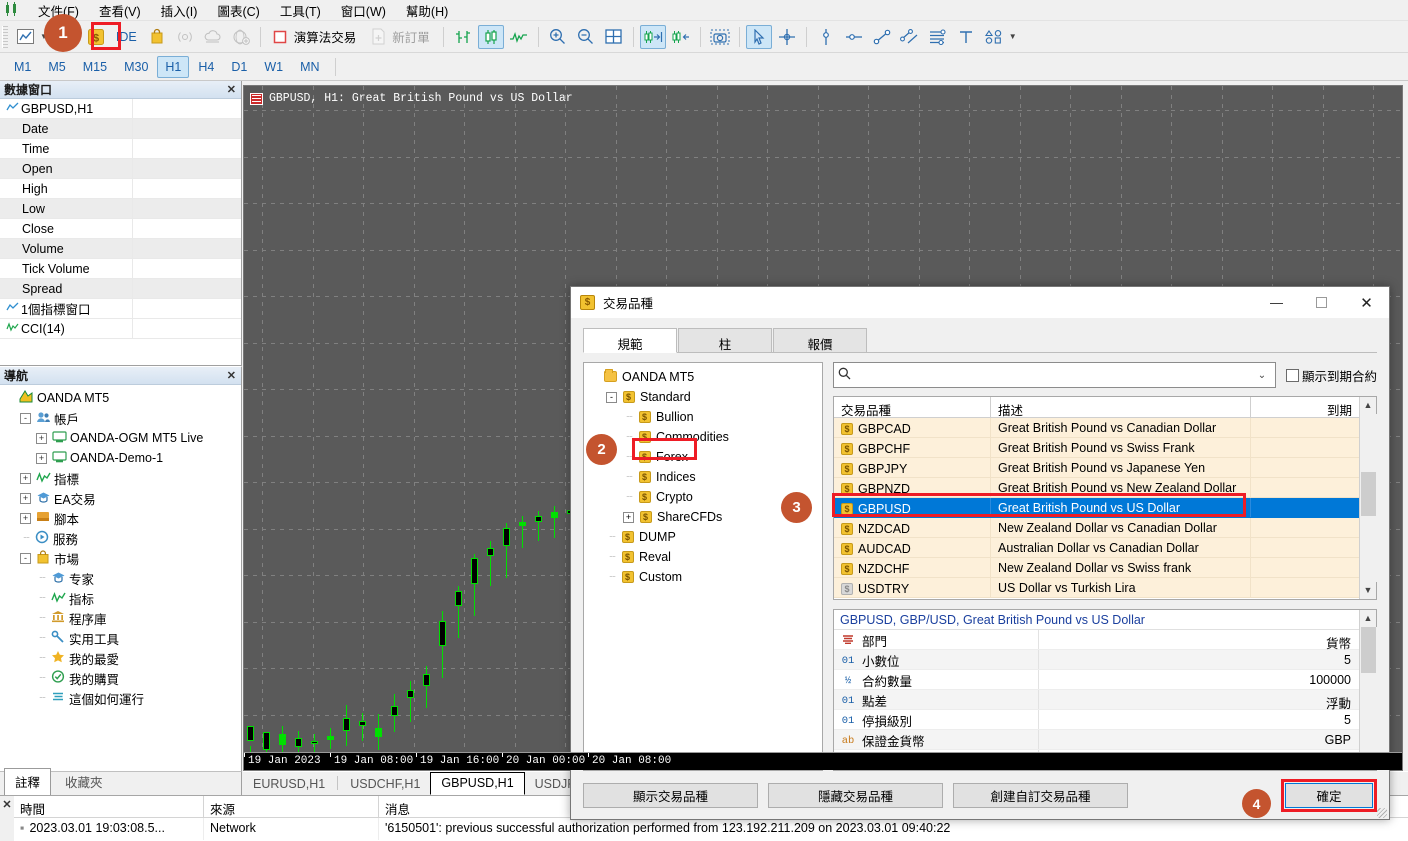  I want to click on period-m5: M5, so click(56, 67).